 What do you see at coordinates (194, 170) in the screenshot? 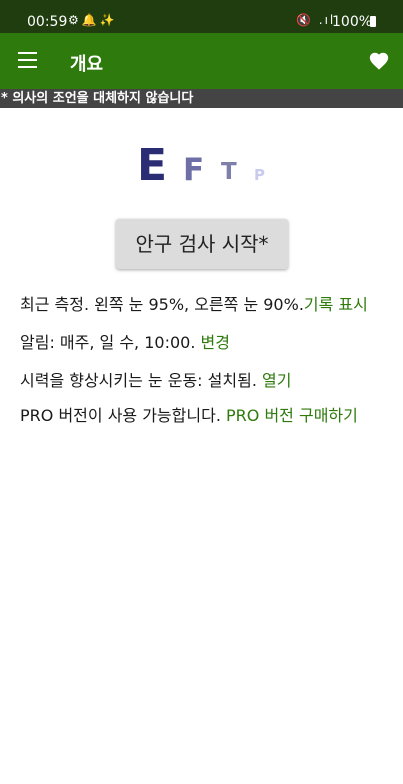
I see `chart-letter-f: F` at bounding box center [194, 170].